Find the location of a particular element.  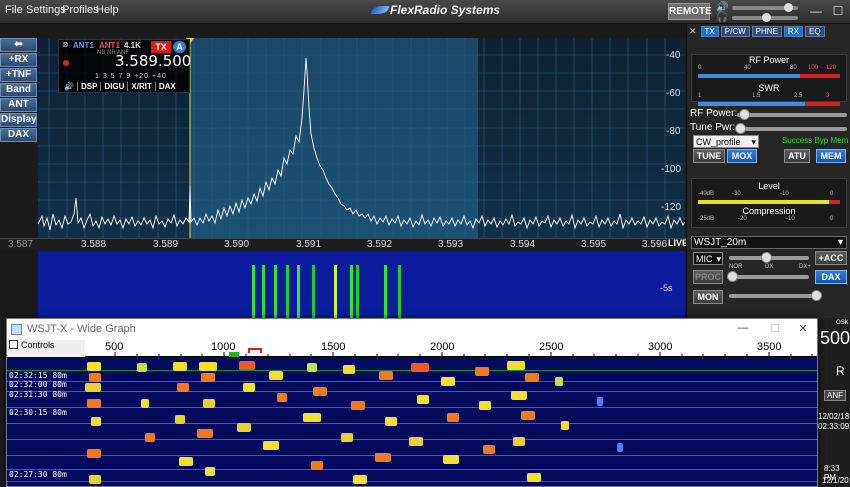

remote-button: REMOTE is located at coordinates (690, 11).